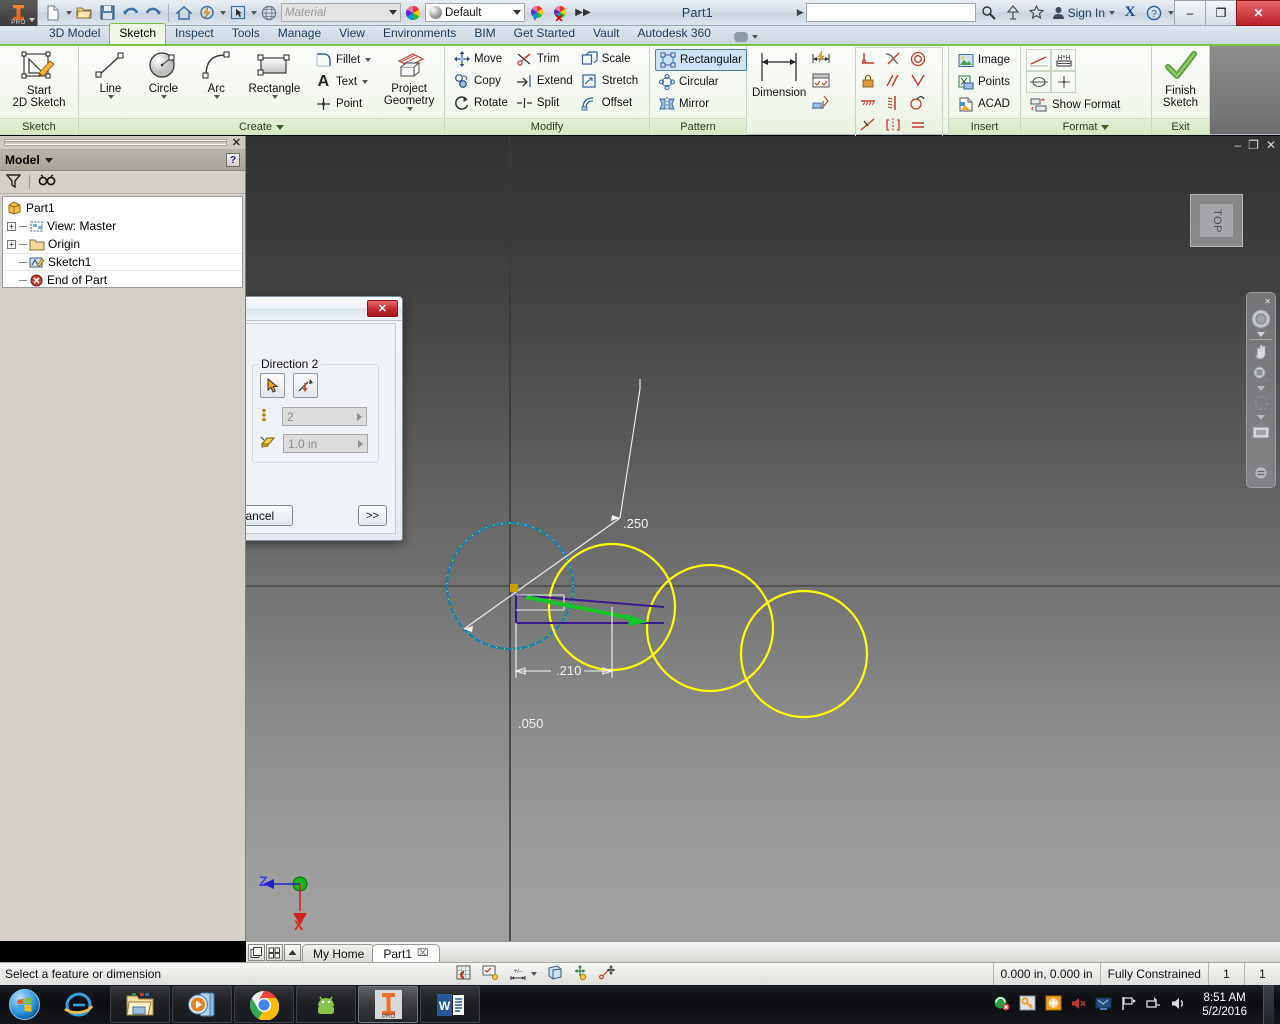  What do you see at coordinates (745, 38) in the screenshot?
I see `cloud-options-button` at bounding box center [745, 38].